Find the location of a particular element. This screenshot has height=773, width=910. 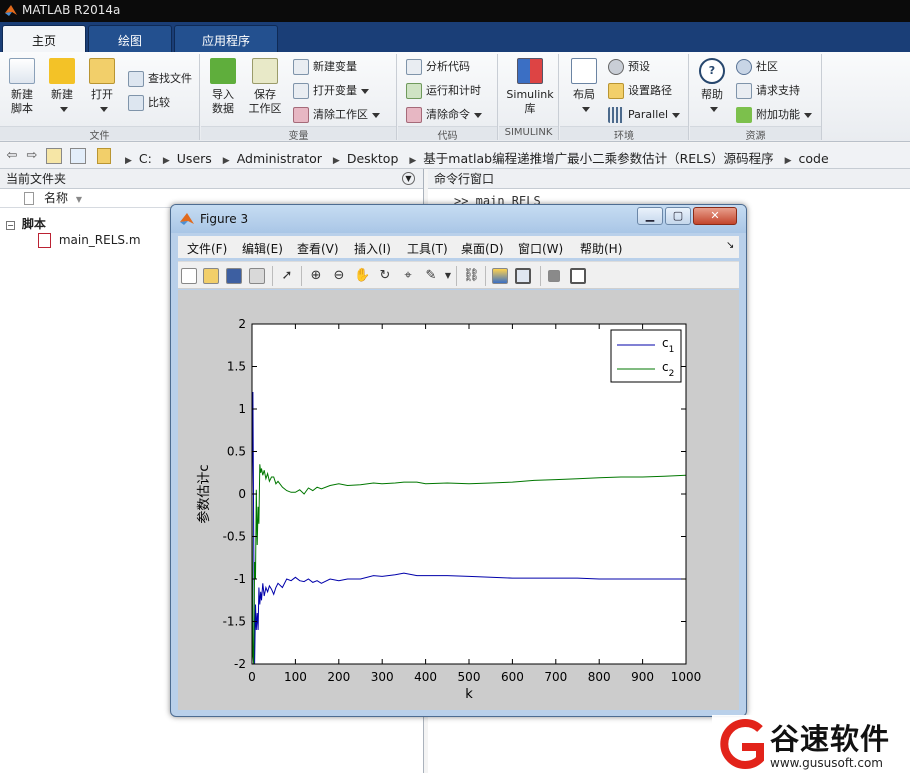

simulink-library-button: Simulink 库 is located at coordinates (530, 89).